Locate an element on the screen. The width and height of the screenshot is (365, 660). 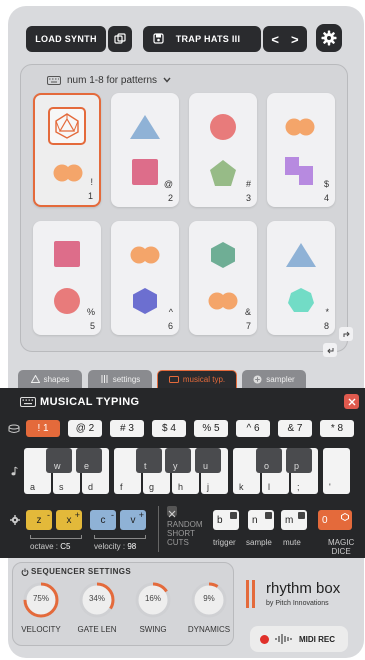
pattern-chip-4: $ 4 is located at coordinates (169, 428).